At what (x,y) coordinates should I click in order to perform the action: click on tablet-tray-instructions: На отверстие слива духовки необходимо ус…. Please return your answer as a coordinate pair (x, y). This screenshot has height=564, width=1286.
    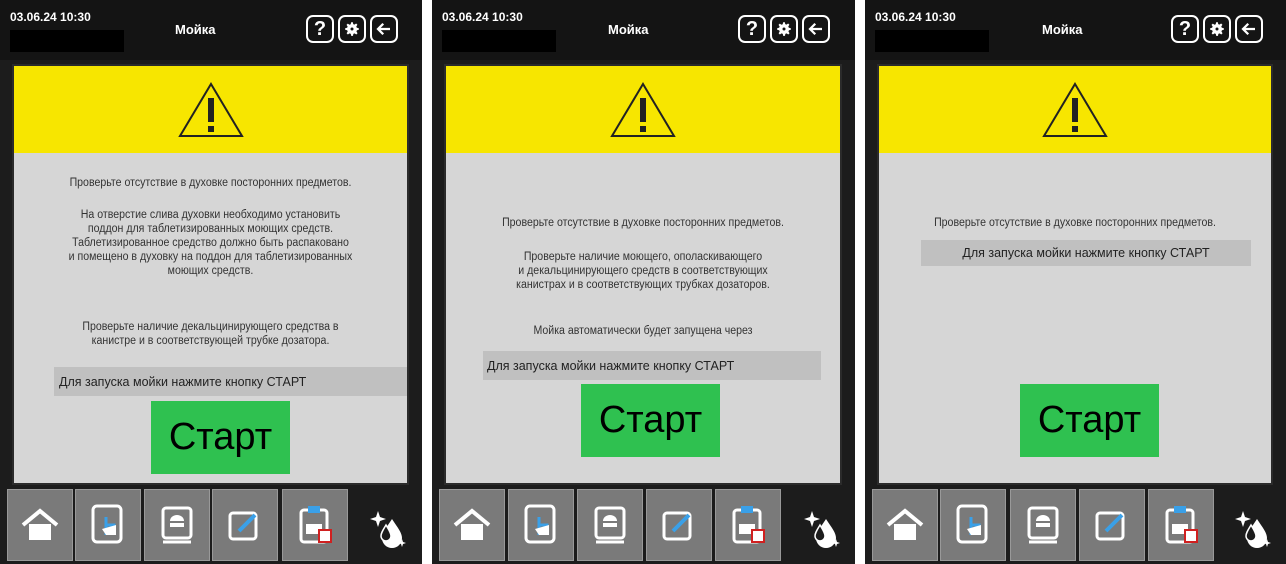
    Looking at the image, I should click on (210, 243).